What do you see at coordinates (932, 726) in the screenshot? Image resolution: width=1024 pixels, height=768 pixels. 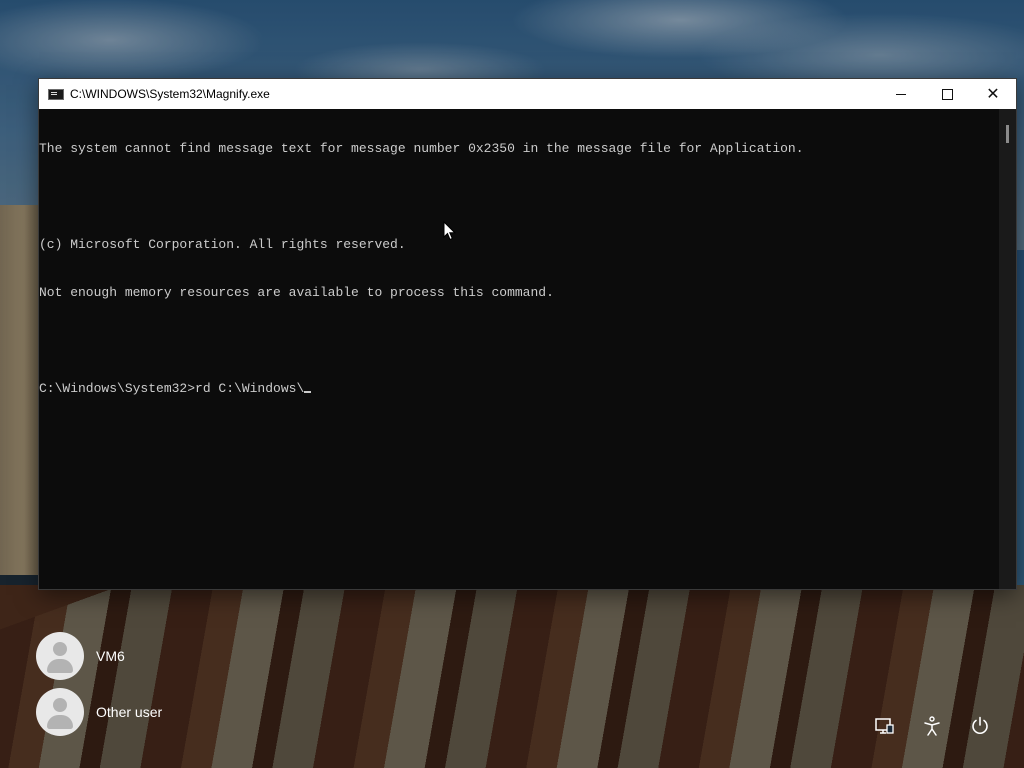 I see `accessibility-icon` at bounding box center [932, 726].